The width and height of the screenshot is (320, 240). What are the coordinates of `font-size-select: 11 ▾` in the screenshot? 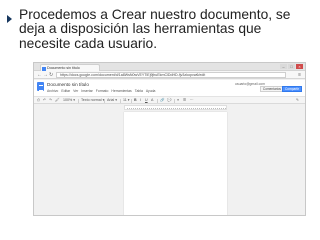 It's located at (126, 100).